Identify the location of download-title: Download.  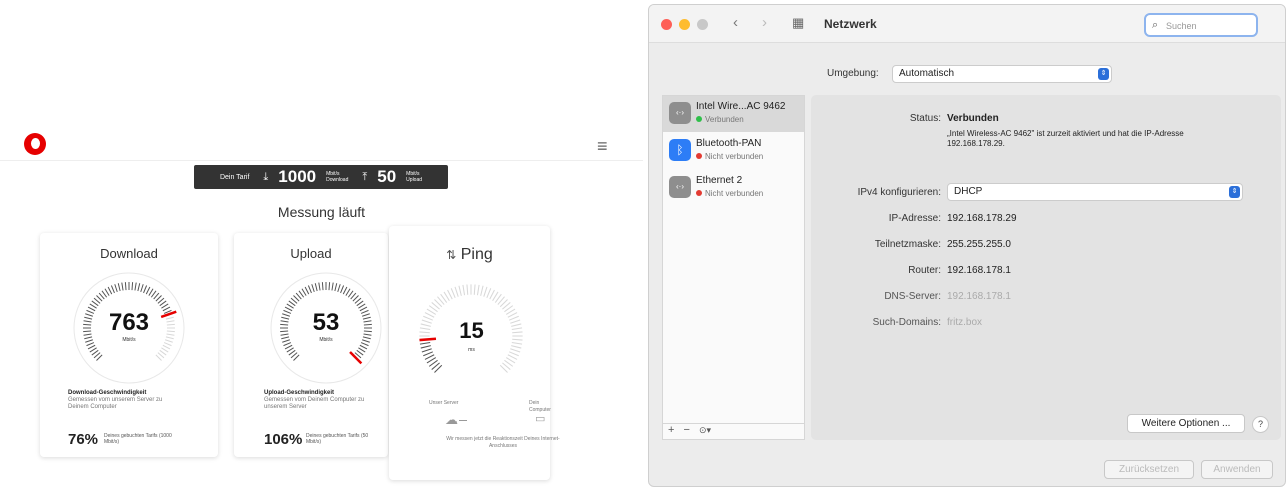
(129, 253).